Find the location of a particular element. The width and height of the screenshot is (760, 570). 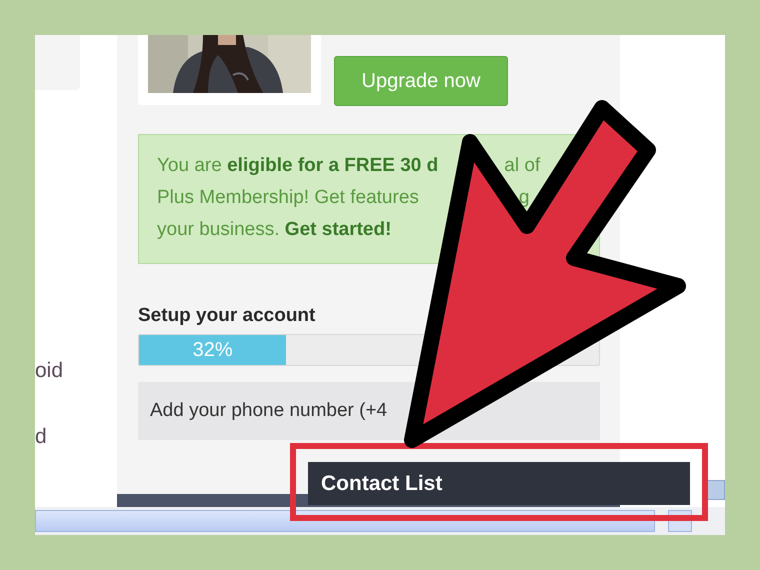

promo-text: You are eligible for a FREE 30 d is located at coordinates (297, 166).